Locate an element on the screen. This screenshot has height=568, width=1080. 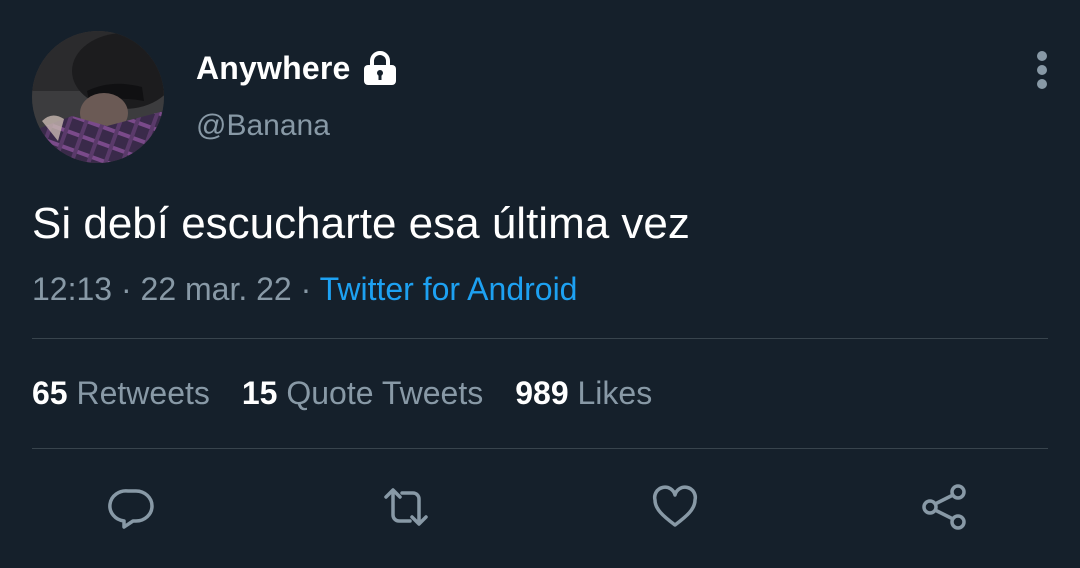
share-button is located at coordinates (944, 507).